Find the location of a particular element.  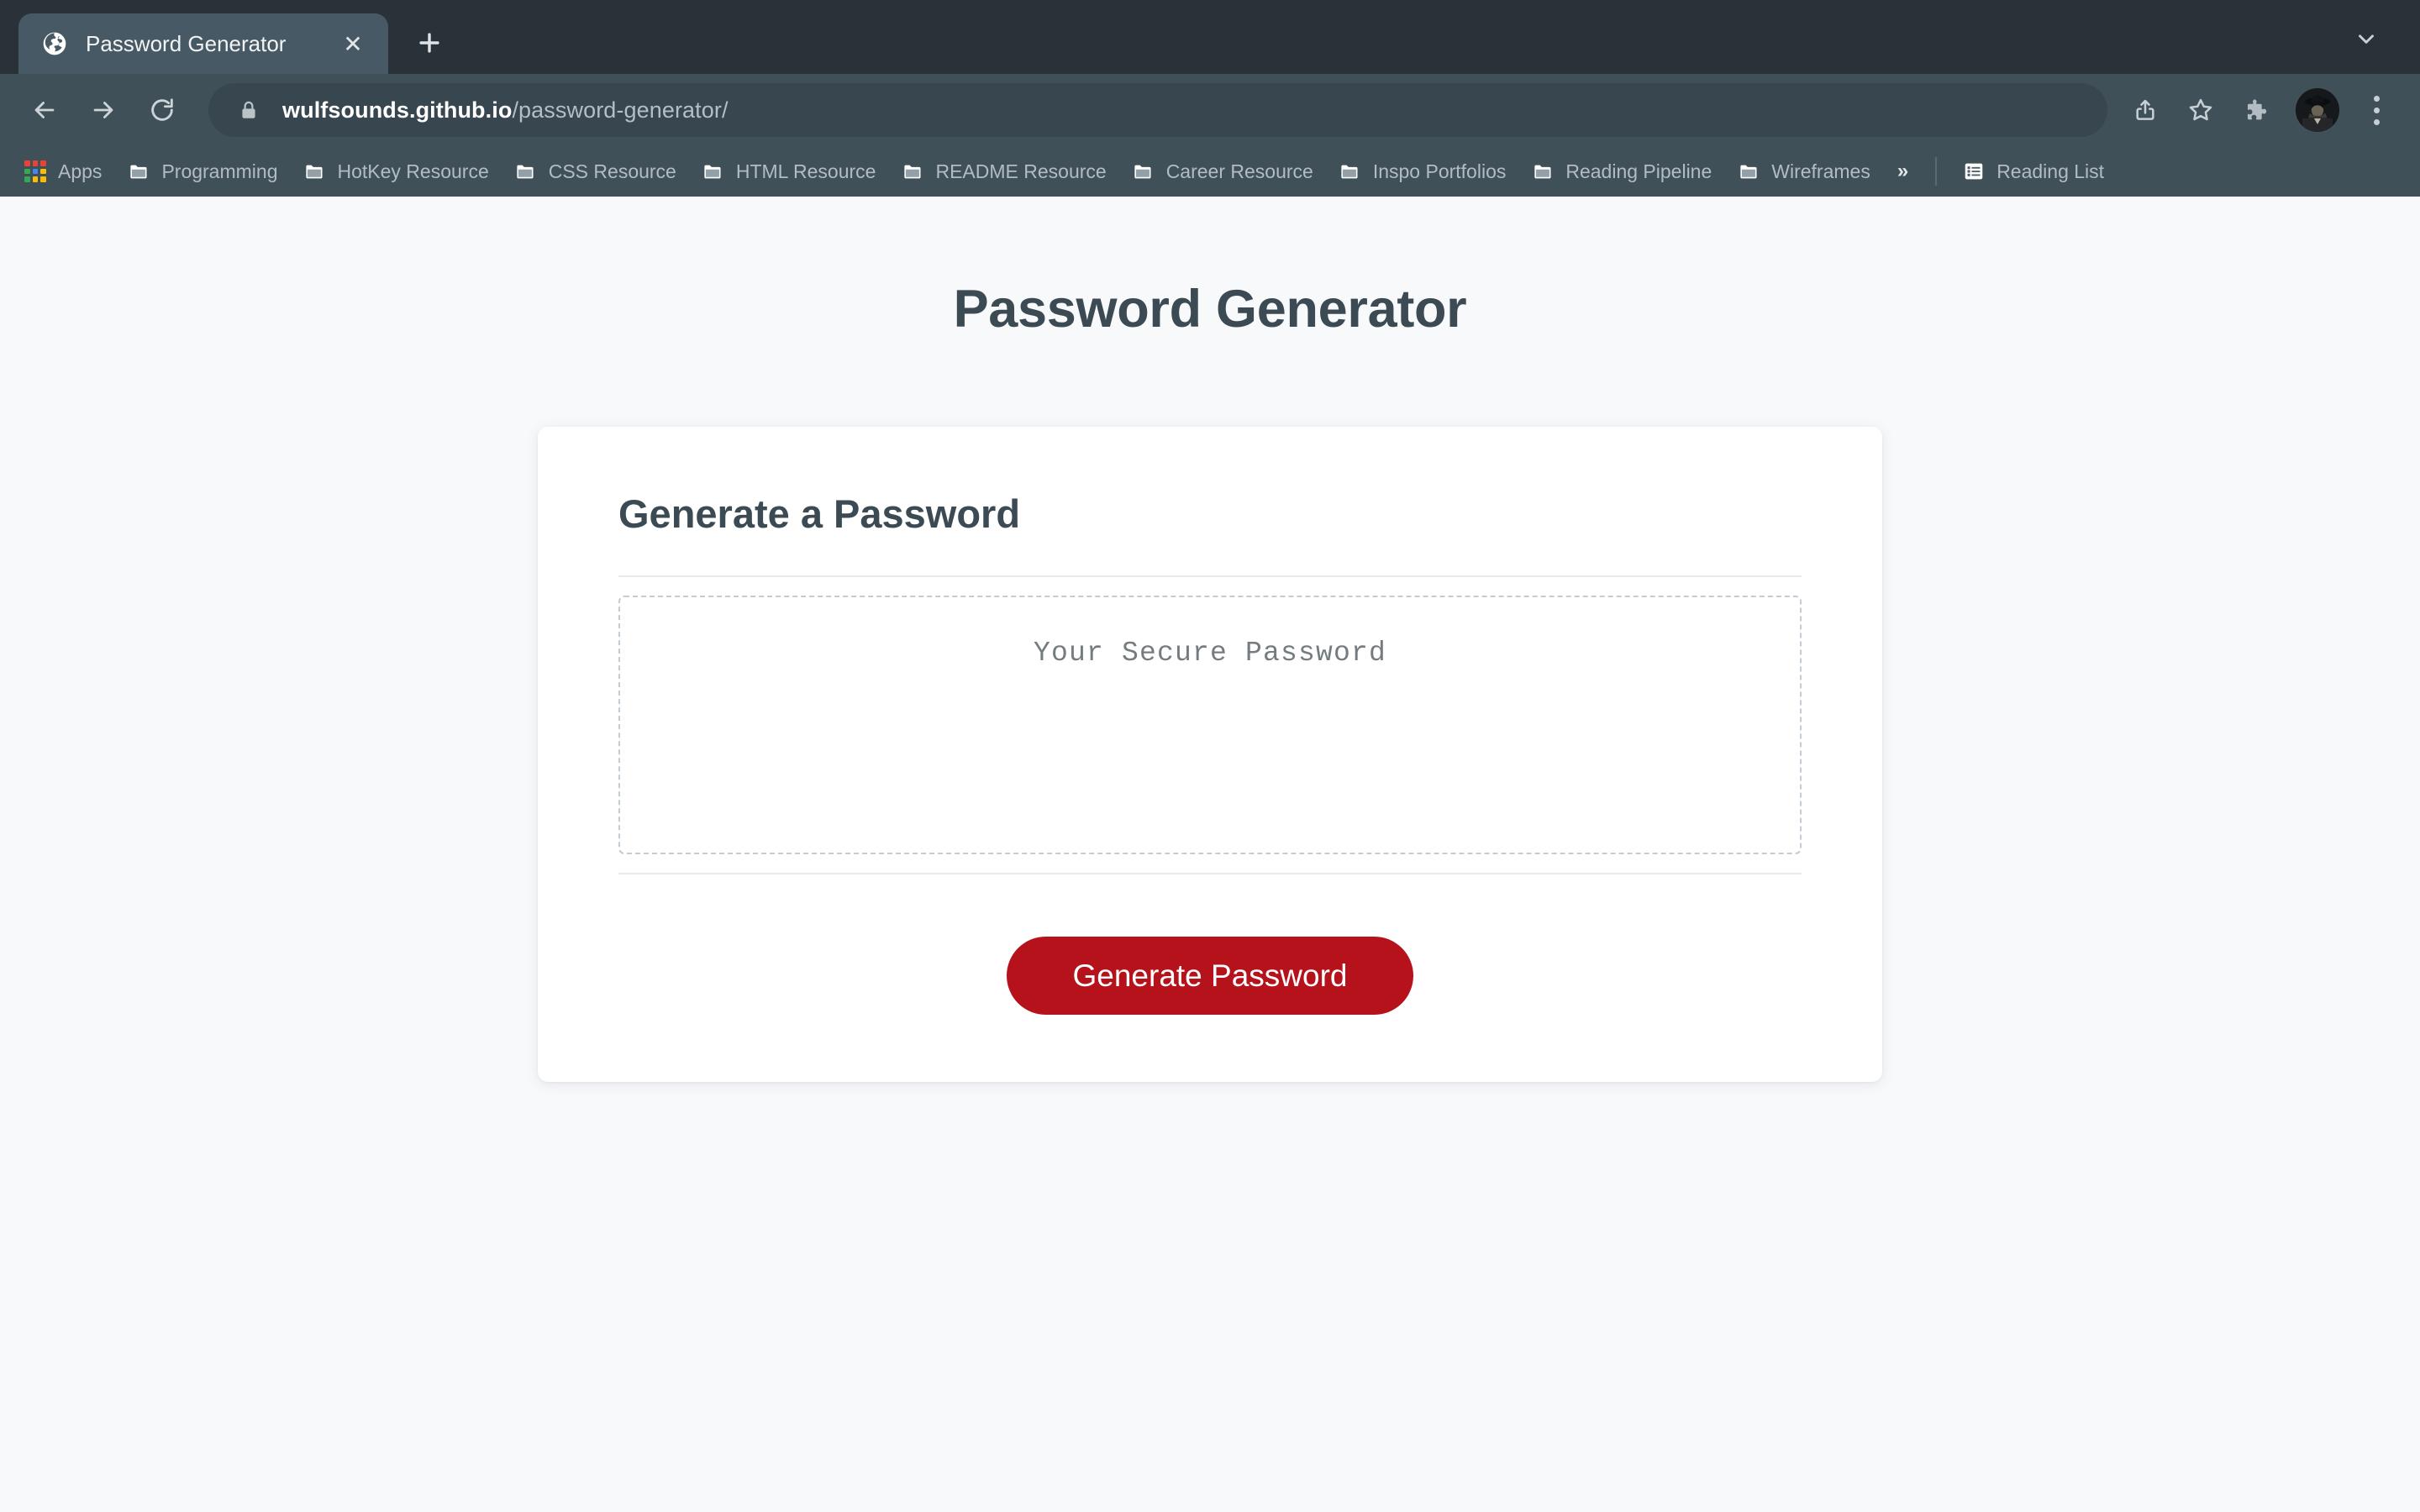

button-row: Generate Password is located at coordinates (1210, 976).